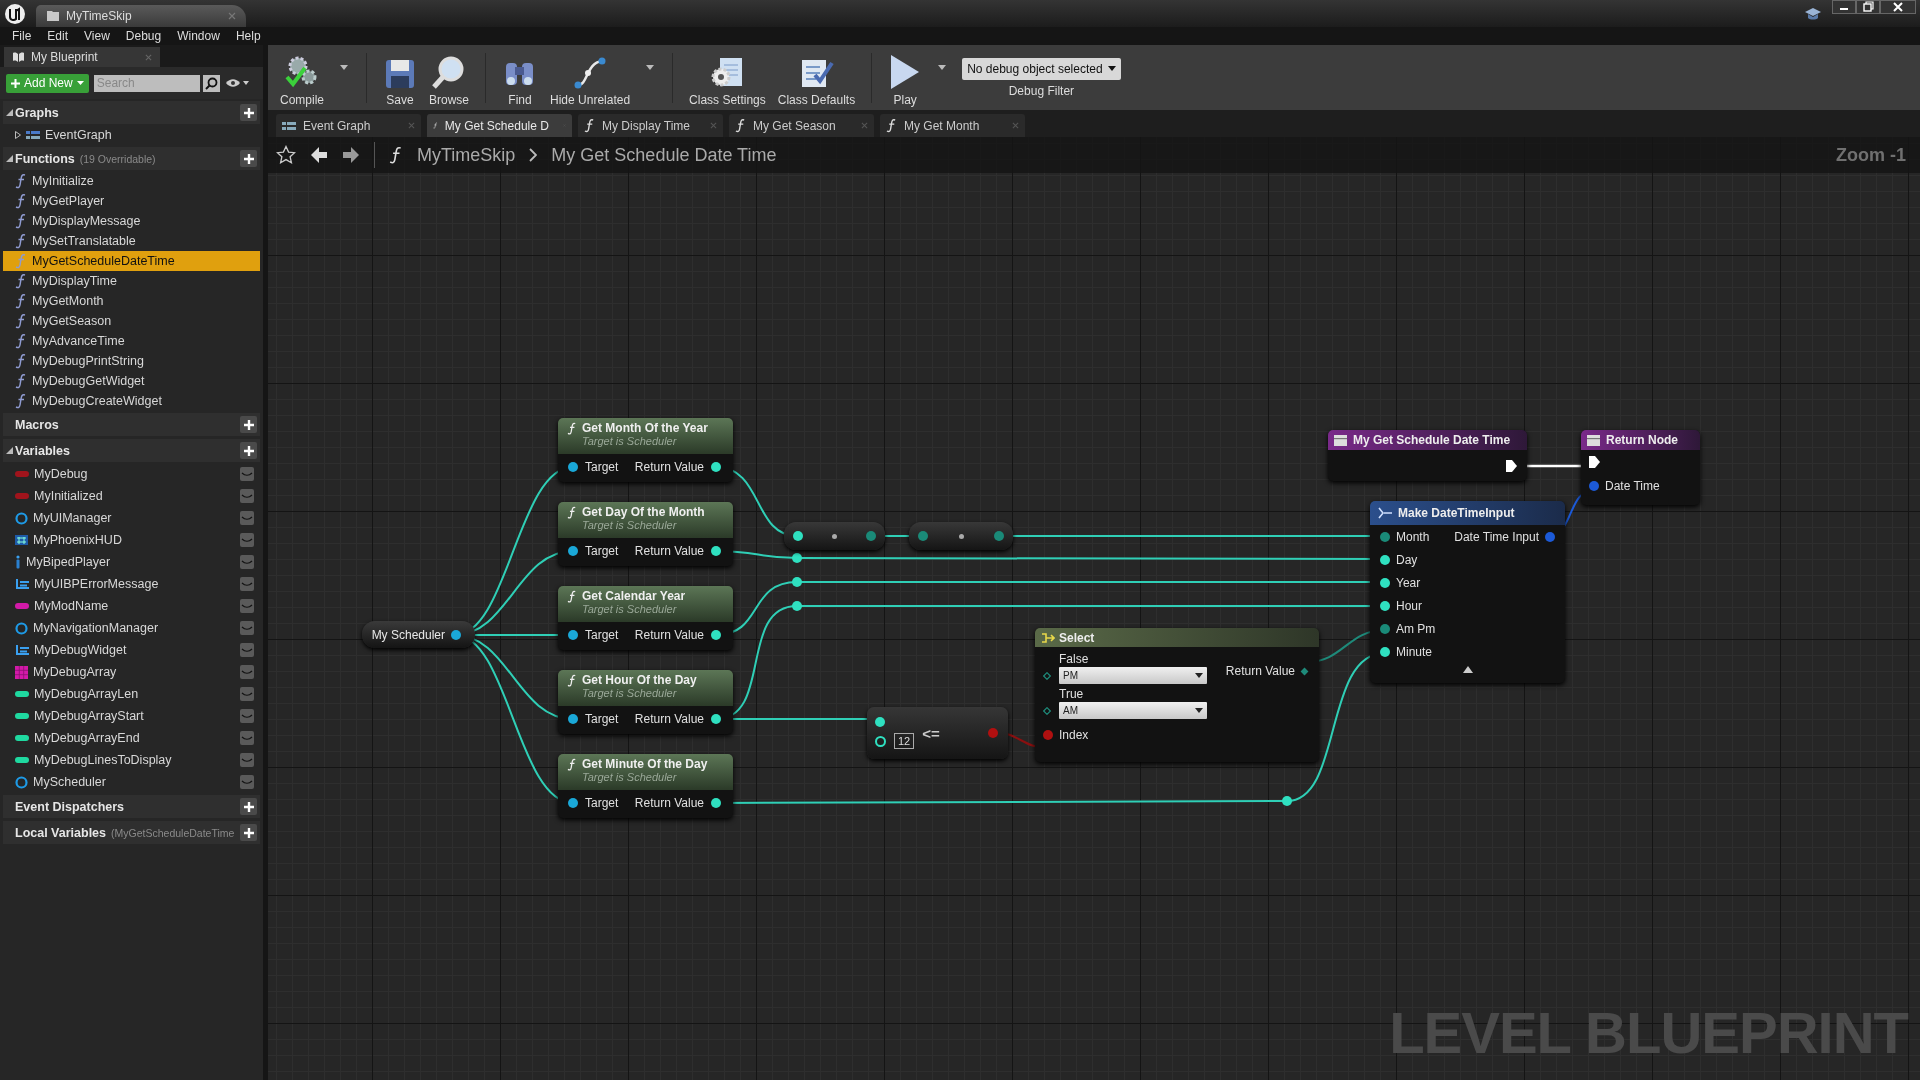 This screenshot has width=1920, height=1080. I want to click on toolbar-button: Find, so click(520, 77).